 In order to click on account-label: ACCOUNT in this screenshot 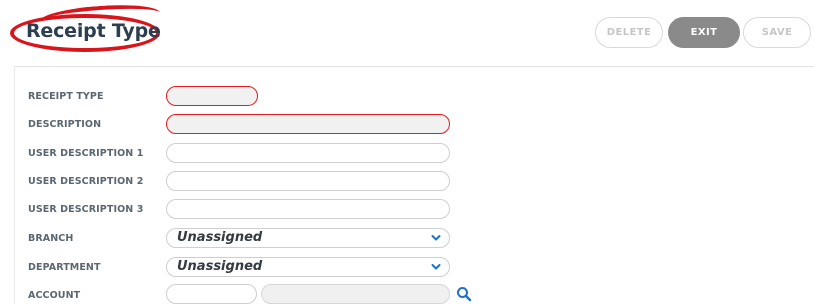, I will do `click(54, 295)`.